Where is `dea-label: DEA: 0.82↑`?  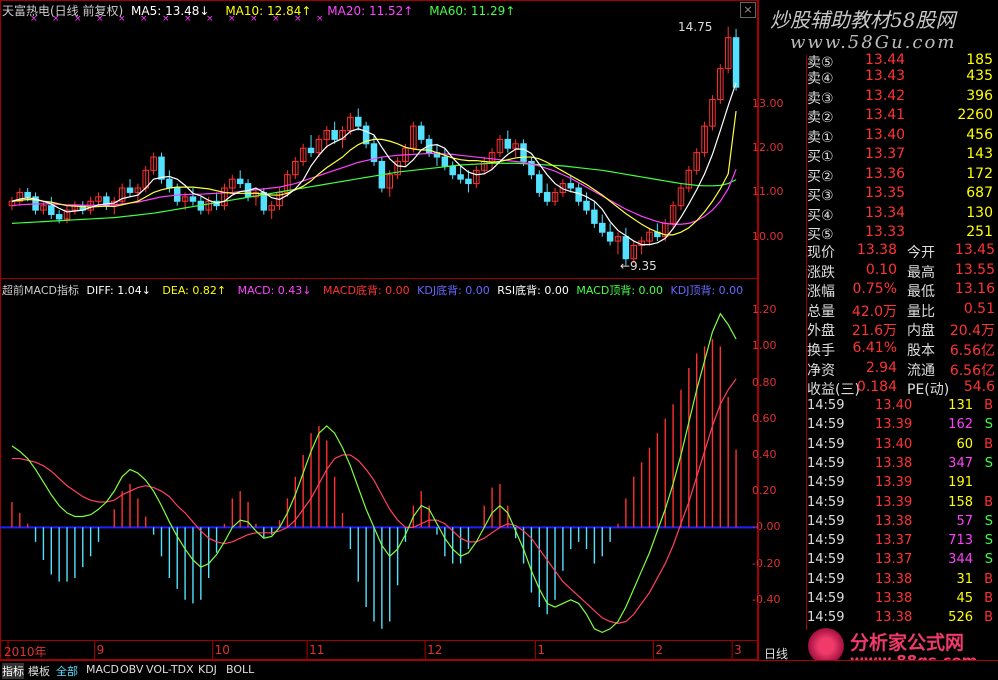
dea-label: DEA: 0.82↑ is located at coordinates (194, 290).